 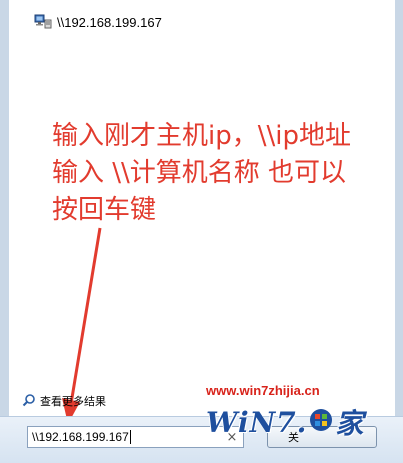 What do you see at coordinates (201, 136) in the screenshot?
I see `annotation-line: 输入刚才主机ip，\\ip地址` at bounding box center [201, 136].